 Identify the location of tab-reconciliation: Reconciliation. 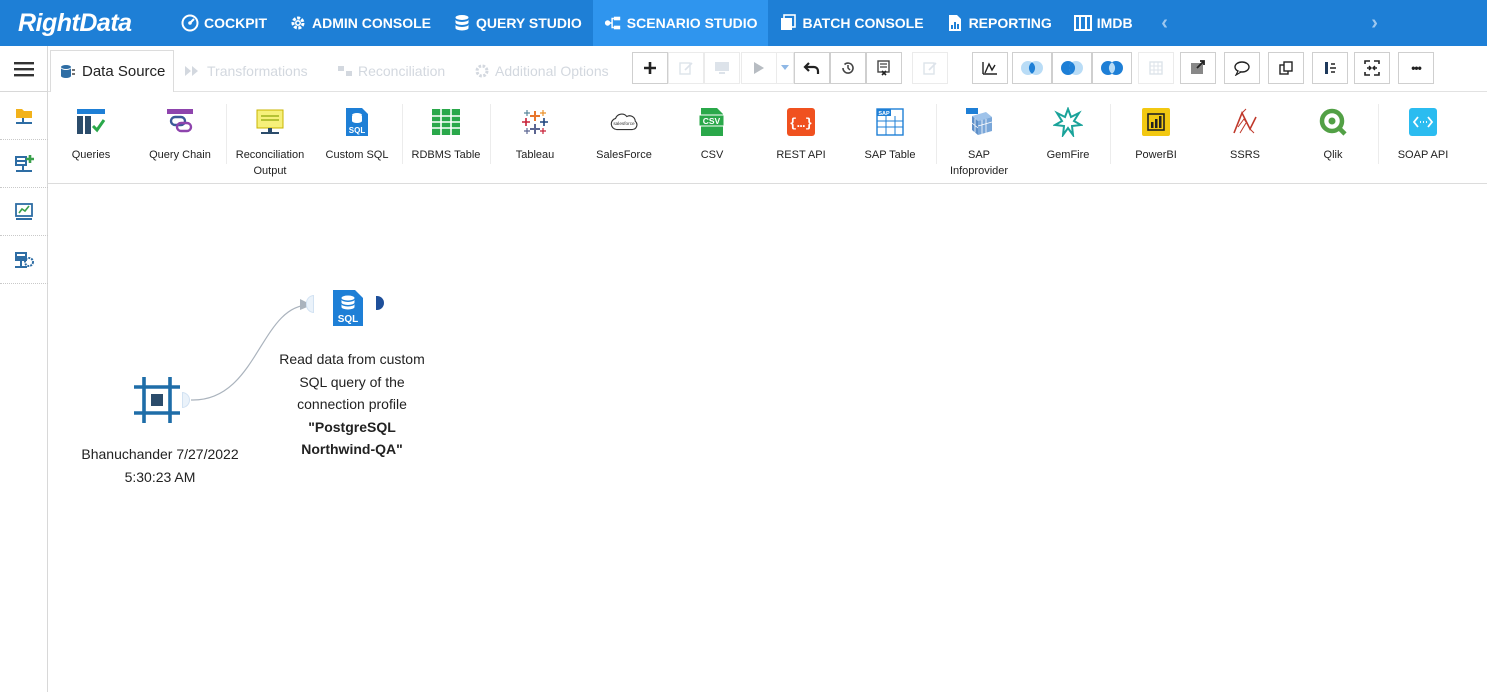
(391, 71).